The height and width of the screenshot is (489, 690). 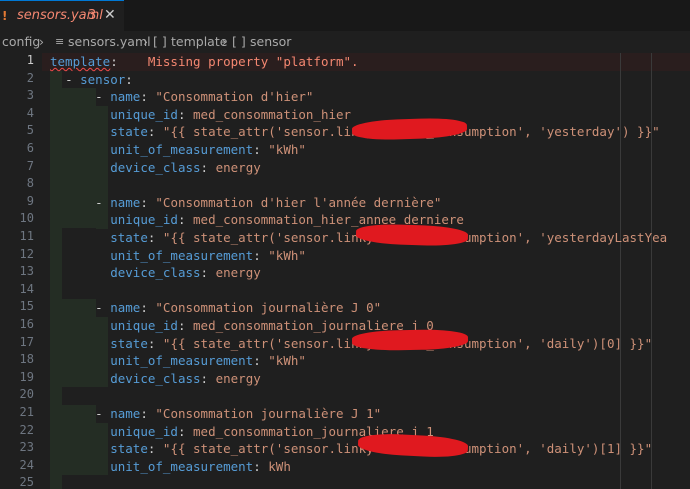 I want to click on code-line-13: device_class: energy, so click(x=185, y=273).